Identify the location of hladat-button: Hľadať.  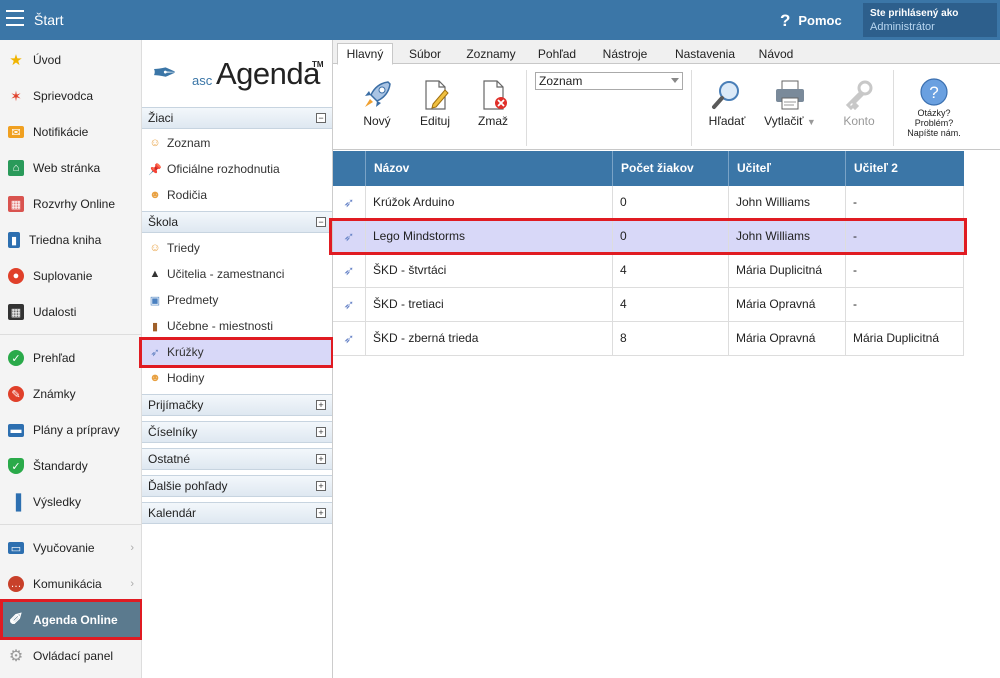
(727, 102).